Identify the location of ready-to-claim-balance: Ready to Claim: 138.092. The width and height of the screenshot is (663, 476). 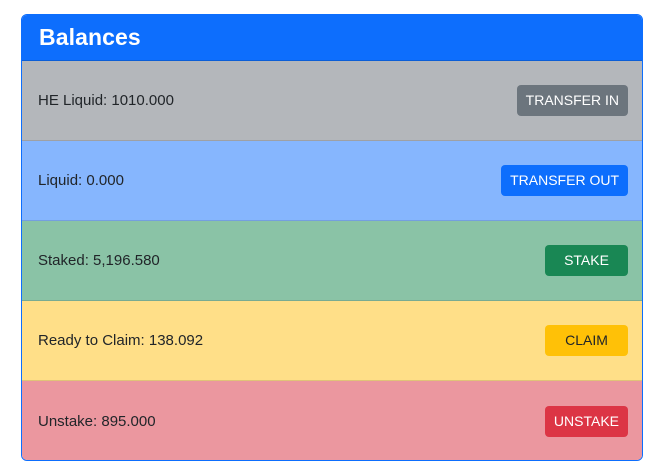
(121, 340).